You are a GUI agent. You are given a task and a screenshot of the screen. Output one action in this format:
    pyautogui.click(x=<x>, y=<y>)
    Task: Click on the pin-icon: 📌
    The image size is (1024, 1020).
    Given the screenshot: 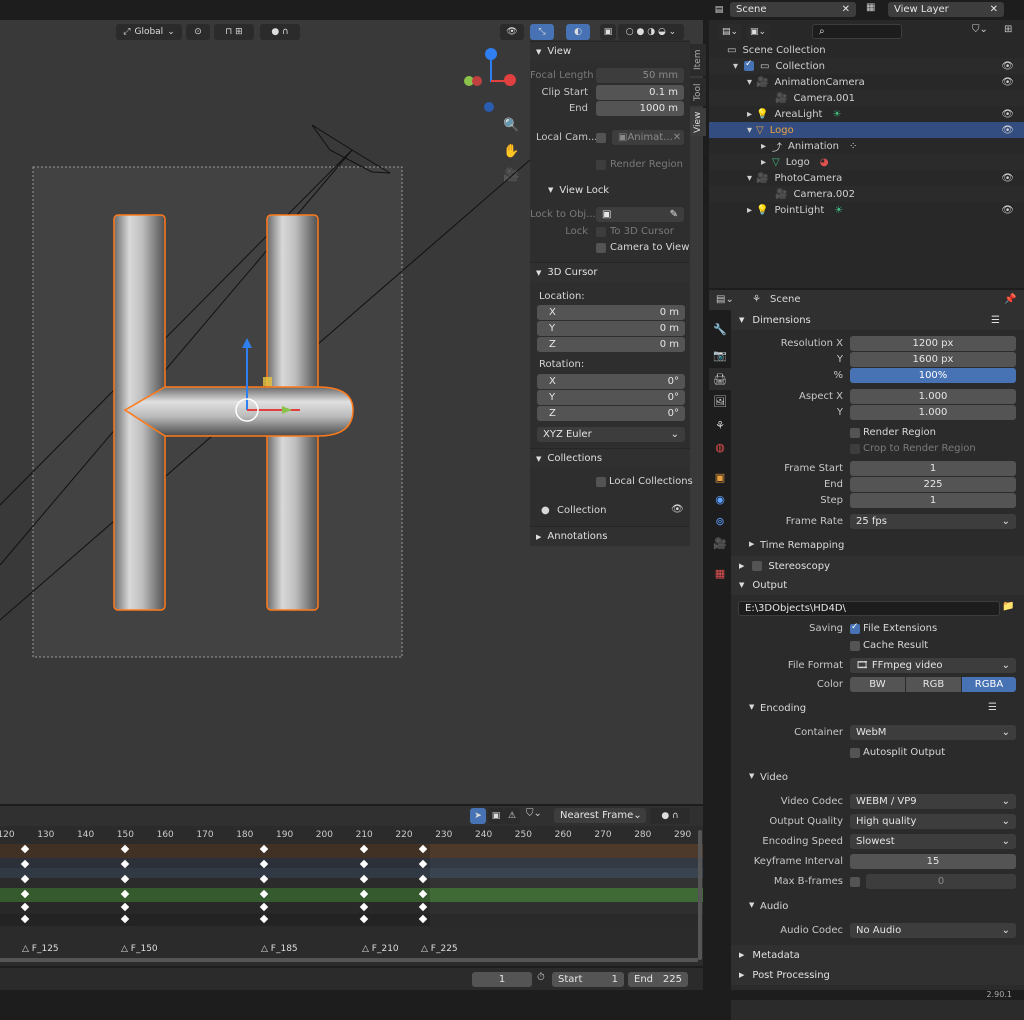 What is the action you would take?
    pyautogui.click(x=1010, y=299)
    